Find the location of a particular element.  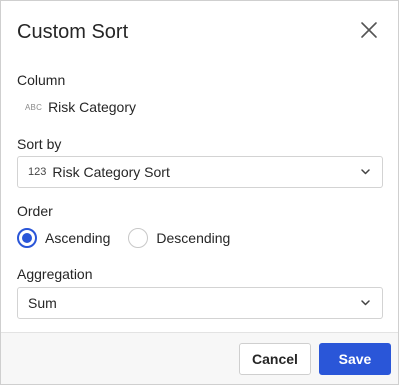

close-button is located at coordinates (369, 30).